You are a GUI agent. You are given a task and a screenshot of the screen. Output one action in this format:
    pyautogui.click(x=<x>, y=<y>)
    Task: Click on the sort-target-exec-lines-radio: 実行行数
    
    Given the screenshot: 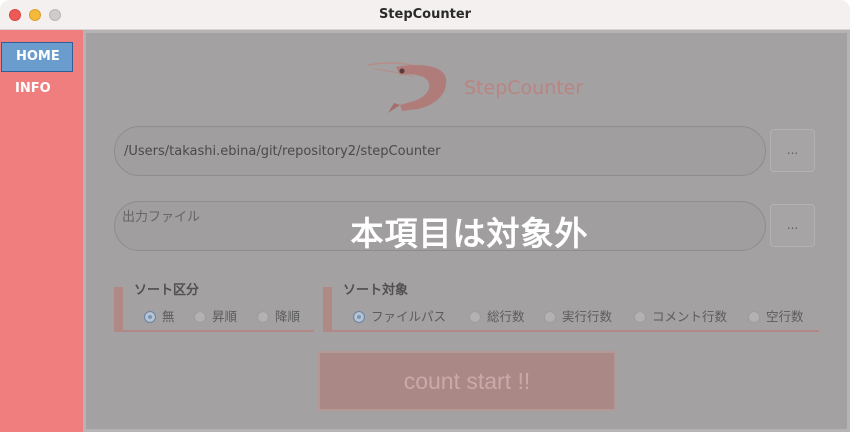 What is the action you would take?
    pyautogui.click(x=578, y=315)
    